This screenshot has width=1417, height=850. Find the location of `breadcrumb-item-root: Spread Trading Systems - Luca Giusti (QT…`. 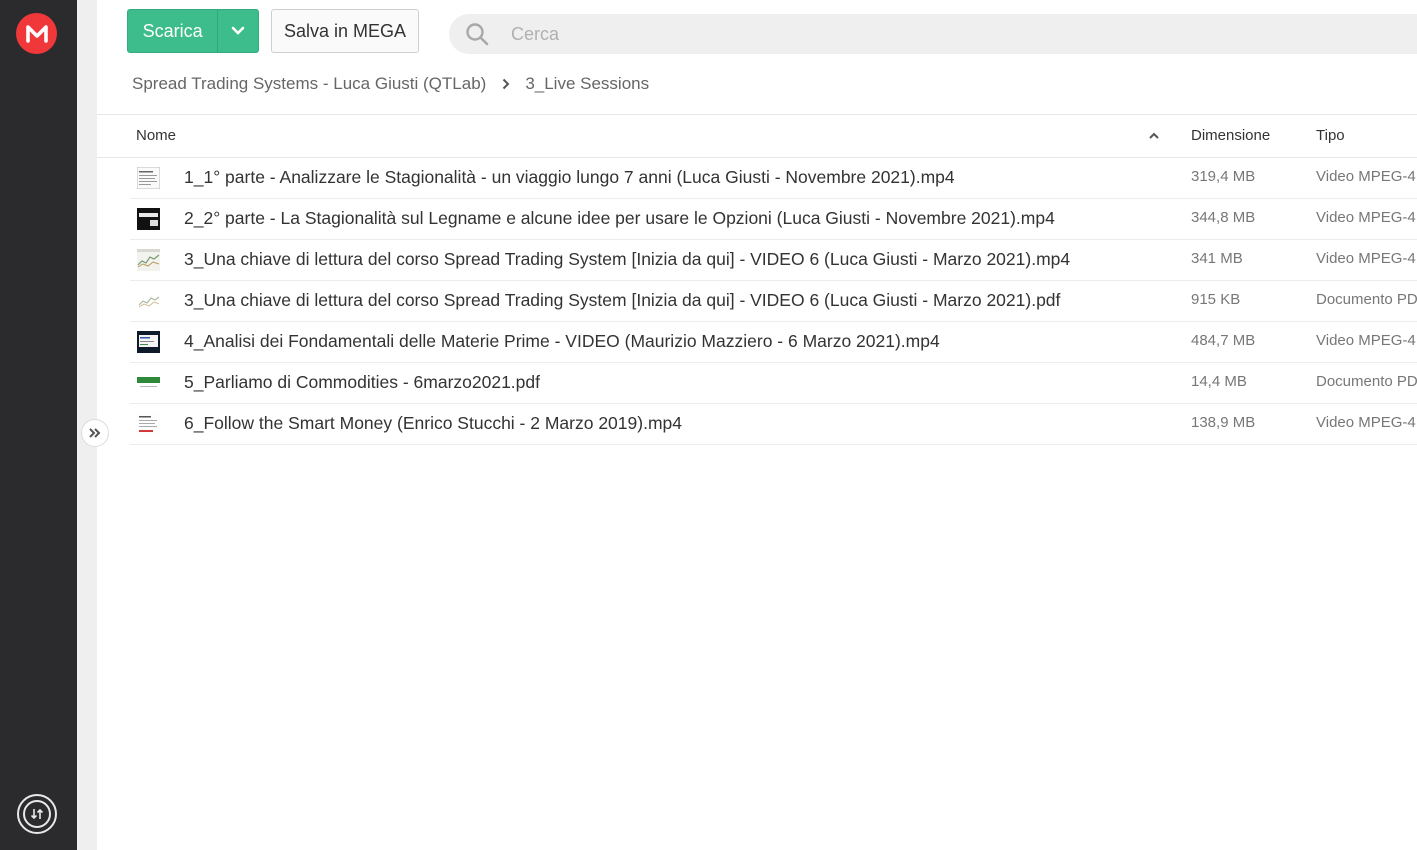

breadcrumb-item-root: Spread Trading Systems - Luca Giusti (QT… is located at coordinates (309, 84).